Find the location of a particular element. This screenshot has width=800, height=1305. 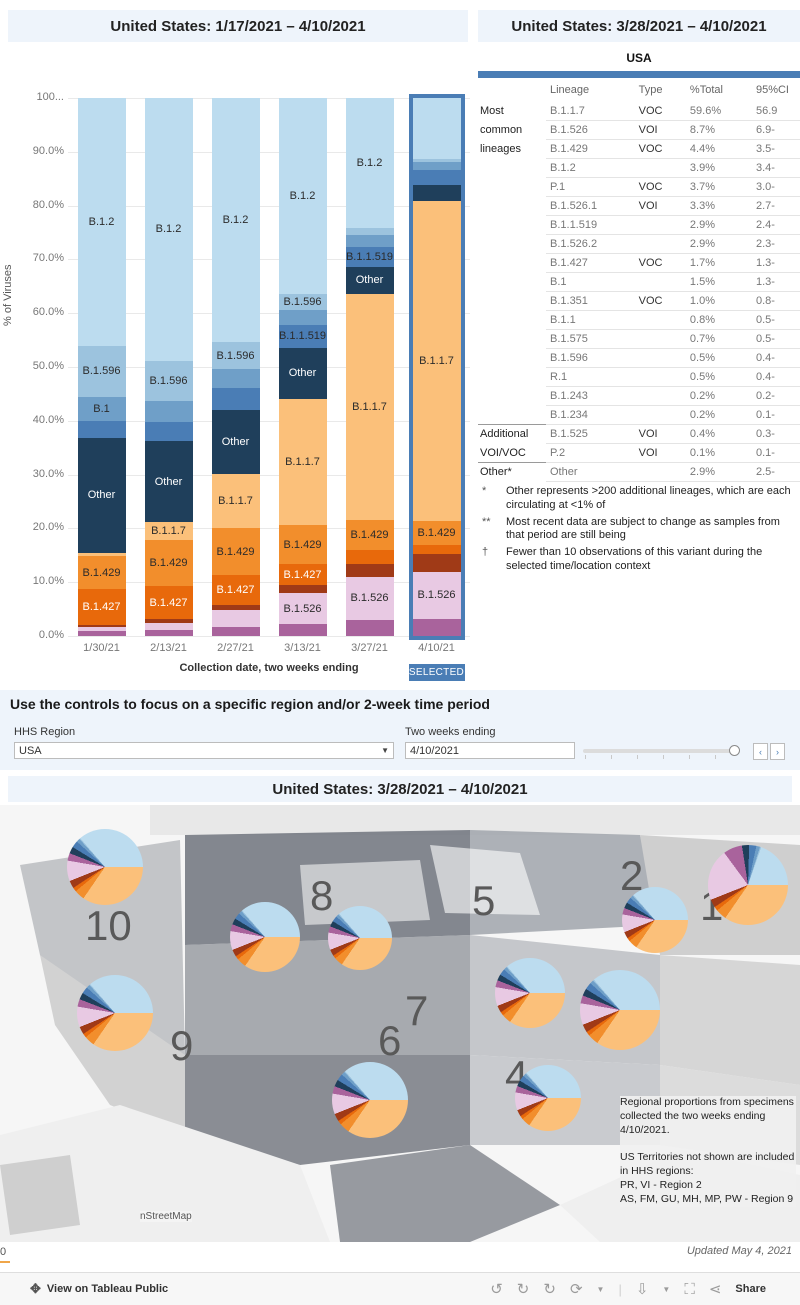

chart-bar-segment: B.1 is located at coordinates (101, 409).